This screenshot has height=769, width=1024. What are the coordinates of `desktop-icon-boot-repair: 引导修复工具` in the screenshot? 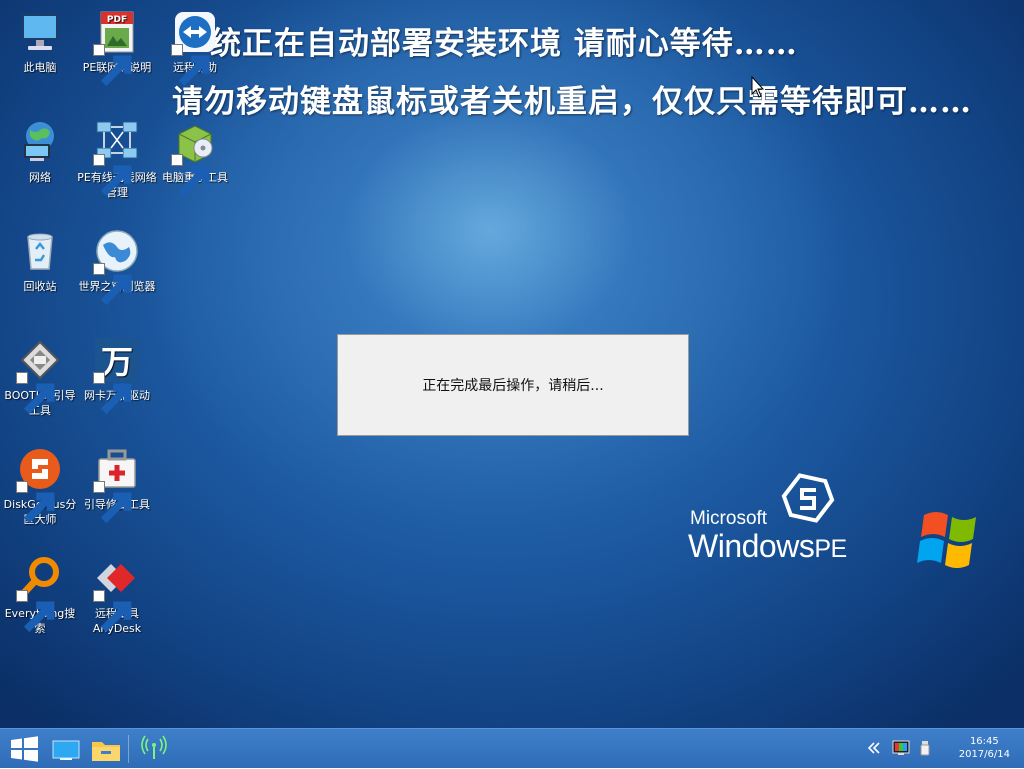 It's located at (117, 484).